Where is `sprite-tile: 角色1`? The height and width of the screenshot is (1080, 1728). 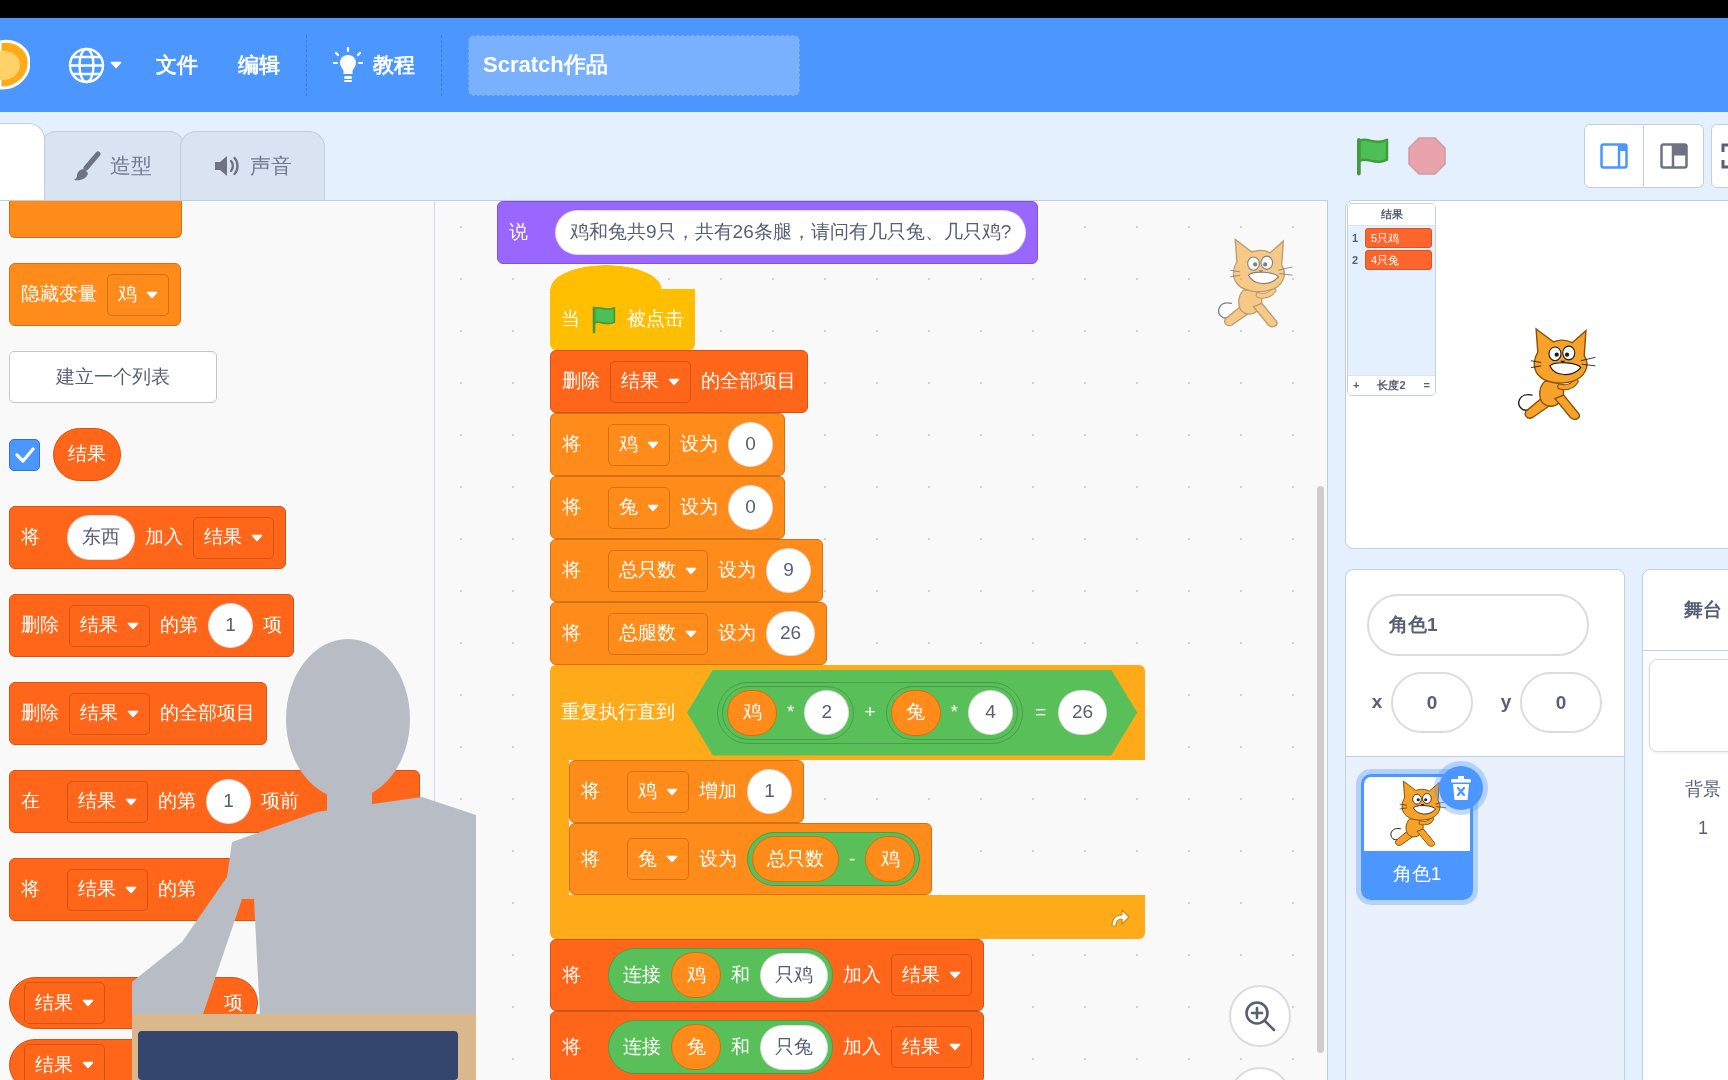 sprite-tile: 角色1 is located at coordinates (1417, 837).